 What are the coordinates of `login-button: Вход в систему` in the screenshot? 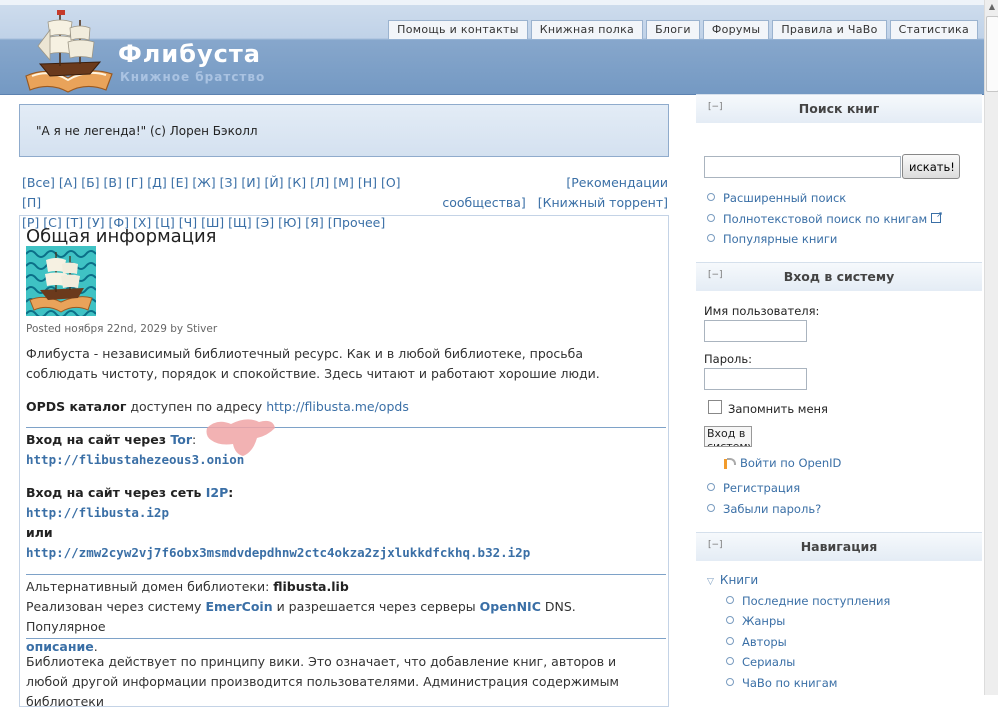 It's located at (728, 436).